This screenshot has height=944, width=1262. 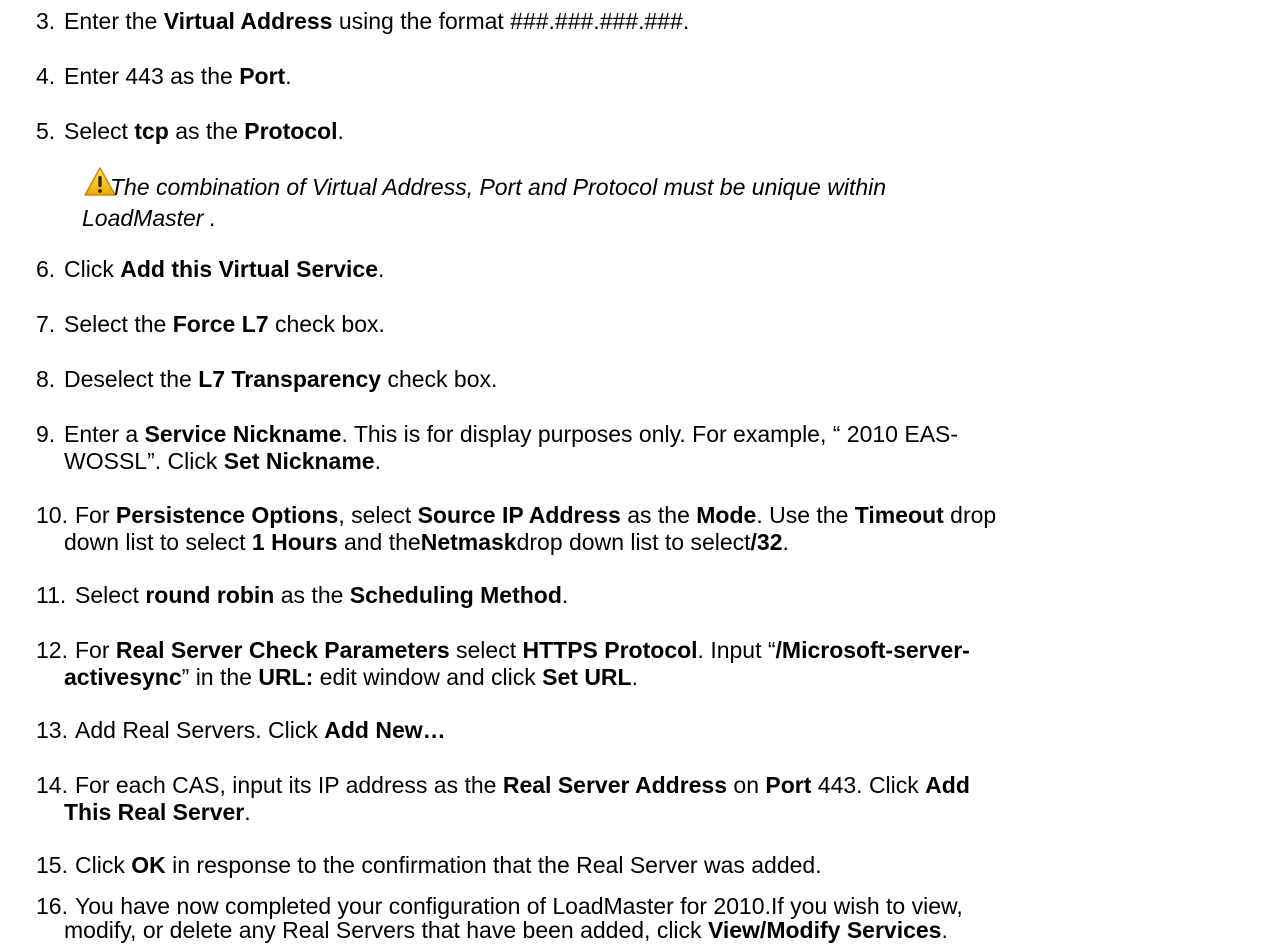 What do you see at coordinates (190, 131) in the screenshot?
I see `step-5: 5. Select tcp as the Protocol.` at bounding box center [190, 131].